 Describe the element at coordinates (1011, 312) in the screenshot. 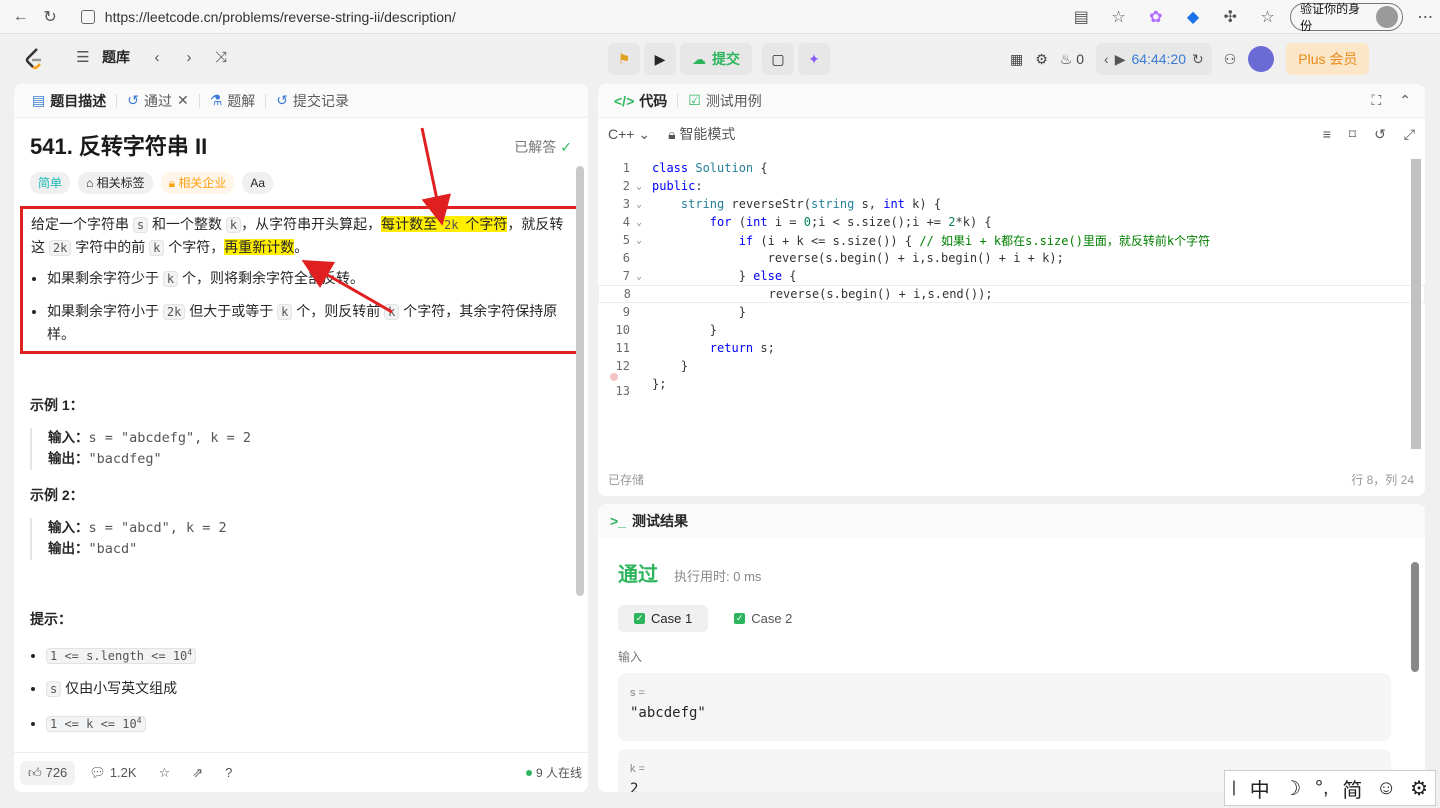

I see `code-line: 9 }` at that location.